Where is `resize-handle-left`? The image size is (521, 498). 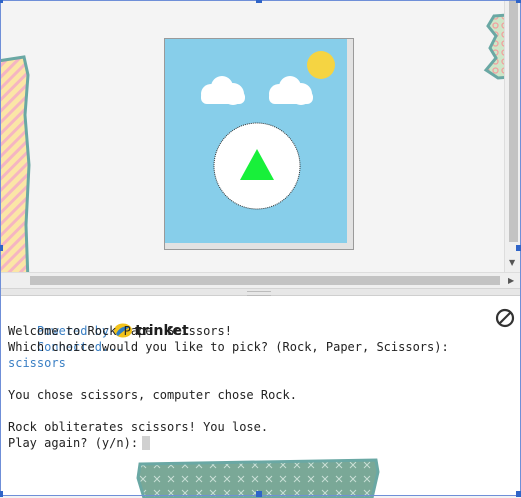
resize-handle-left is located at coordinates (1, 248).